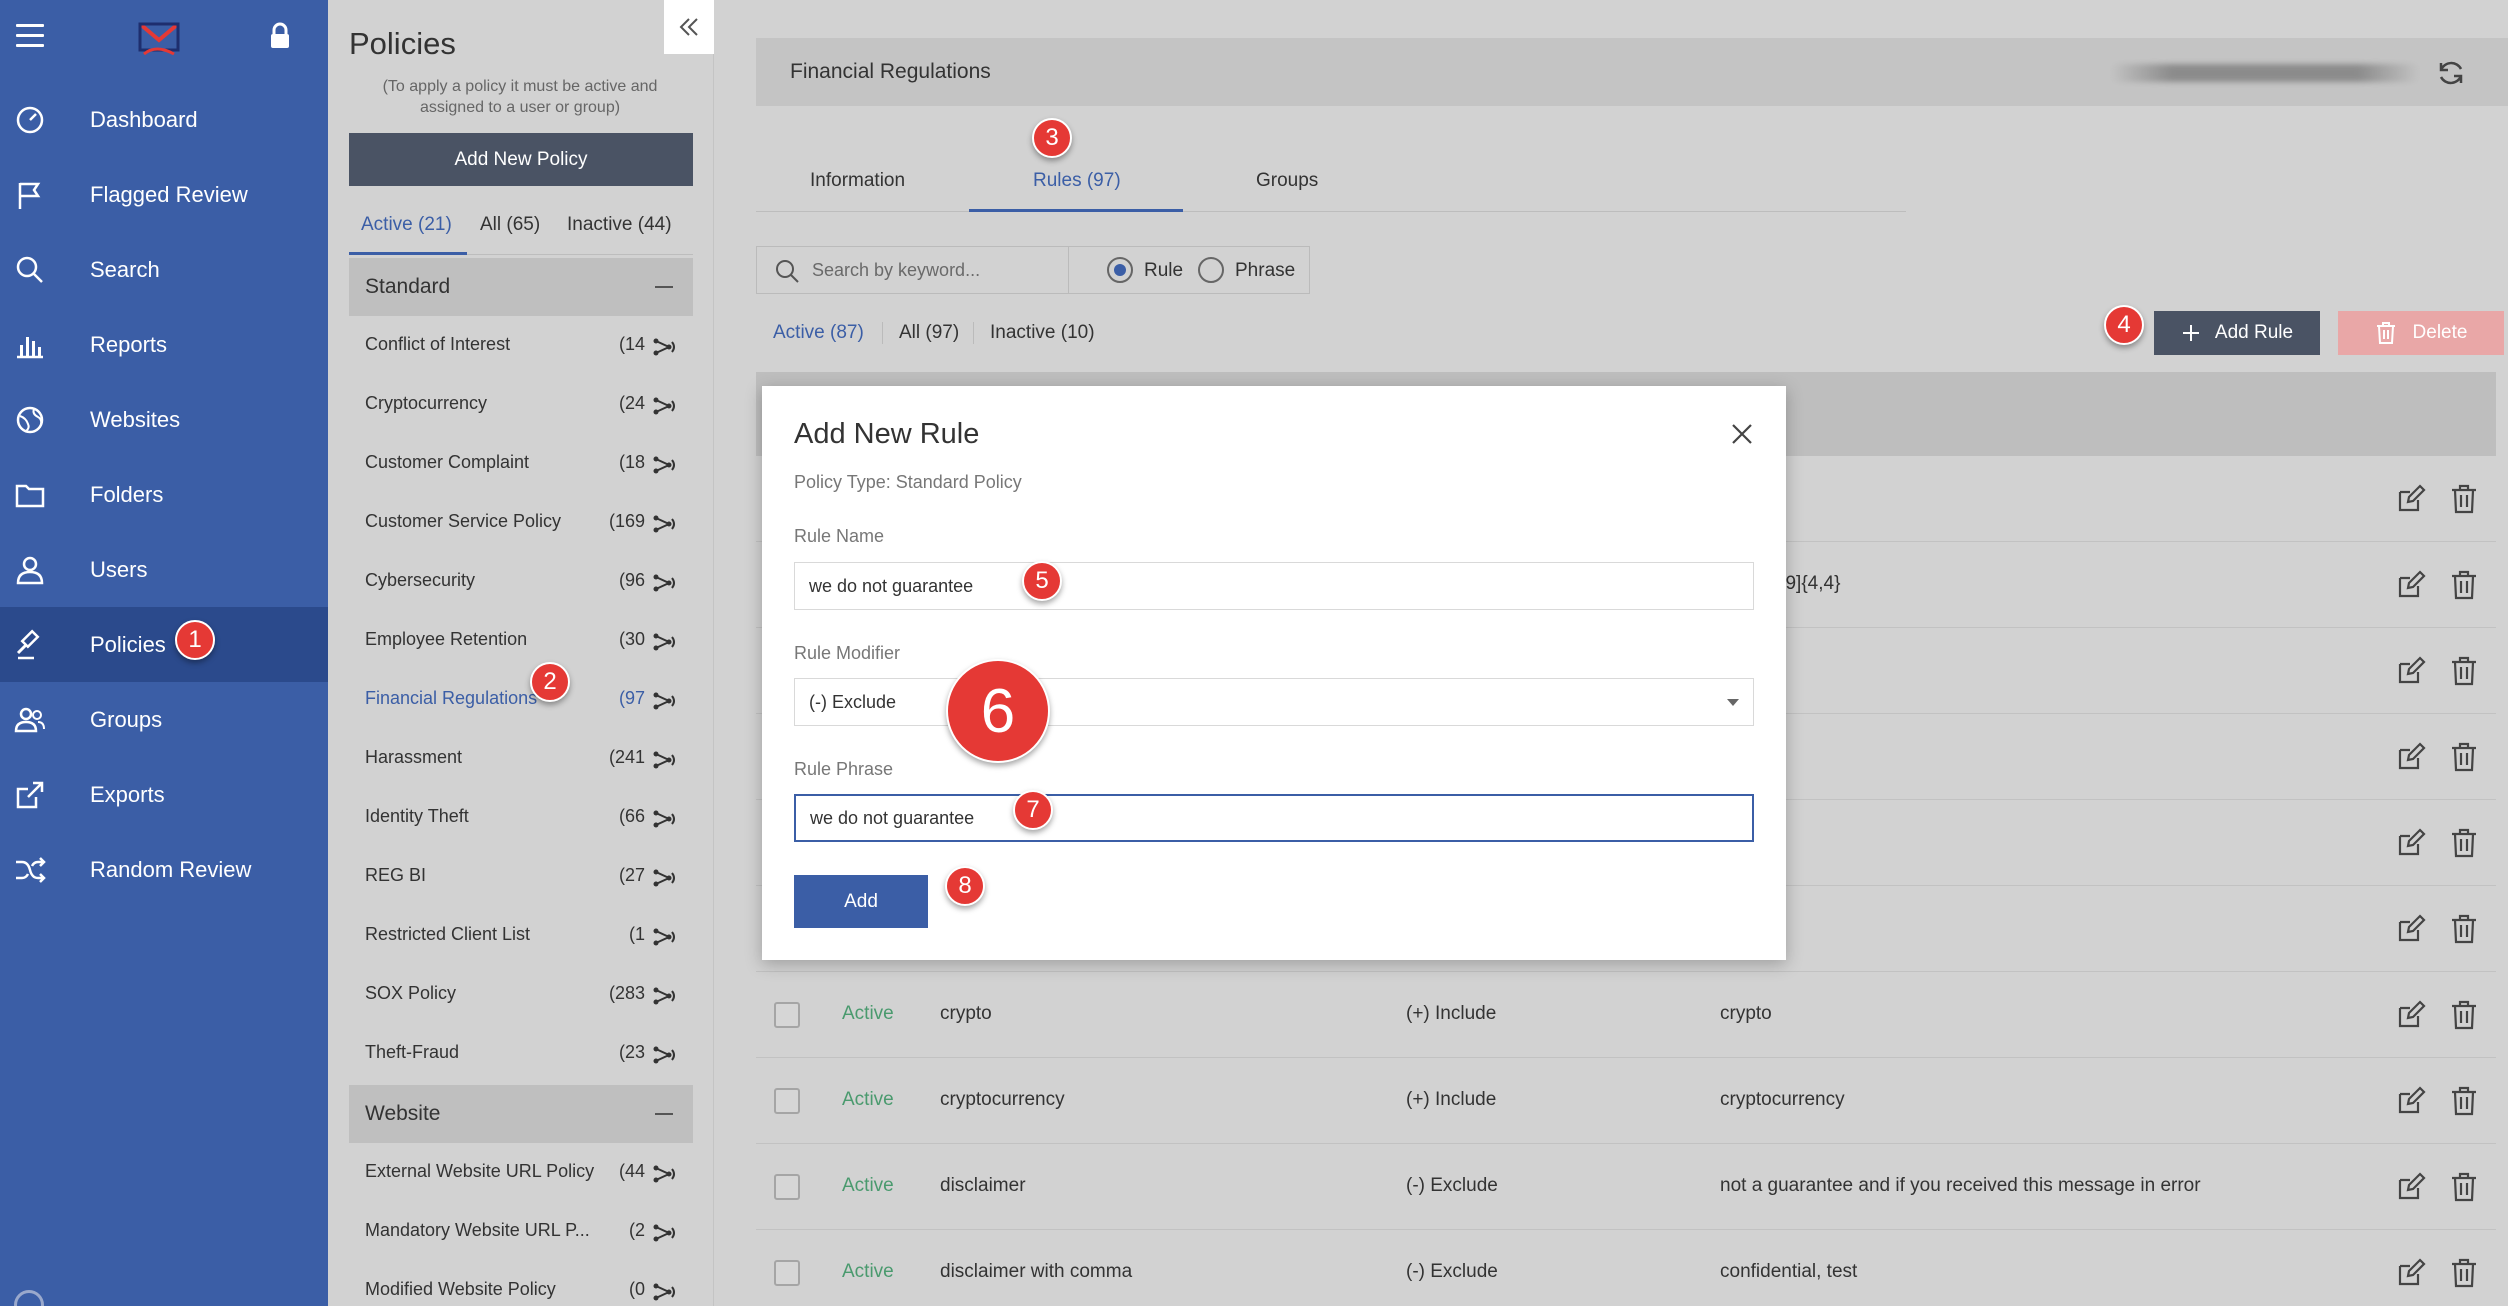 Image resolution: width=2508 pixels, height=1306 pixels. What do you see at coordinates (521, 1232) in the screenshot?
I see `policy-row: Mandatory Website URL P... (2` at bounding box center [521, 1232].